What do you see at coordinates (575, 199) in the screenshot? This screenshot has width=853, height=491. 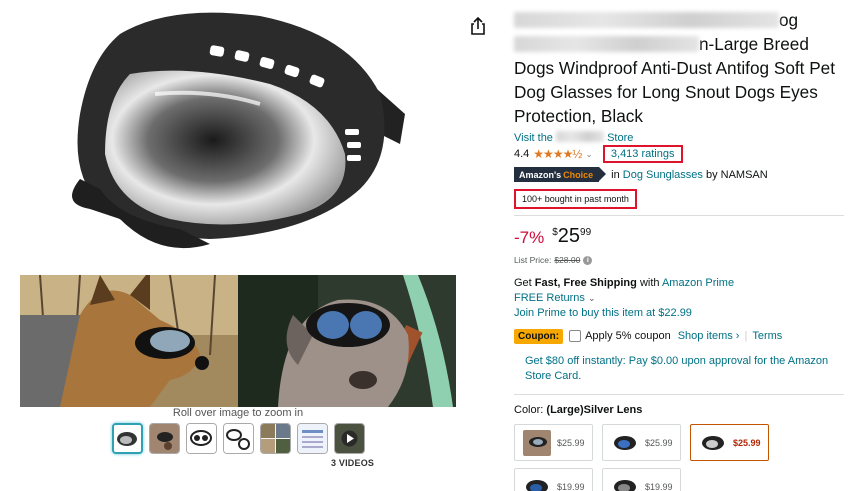 I see `bought-past-month-badge: 100+ bought in past month` at bounding box center [575, 199].